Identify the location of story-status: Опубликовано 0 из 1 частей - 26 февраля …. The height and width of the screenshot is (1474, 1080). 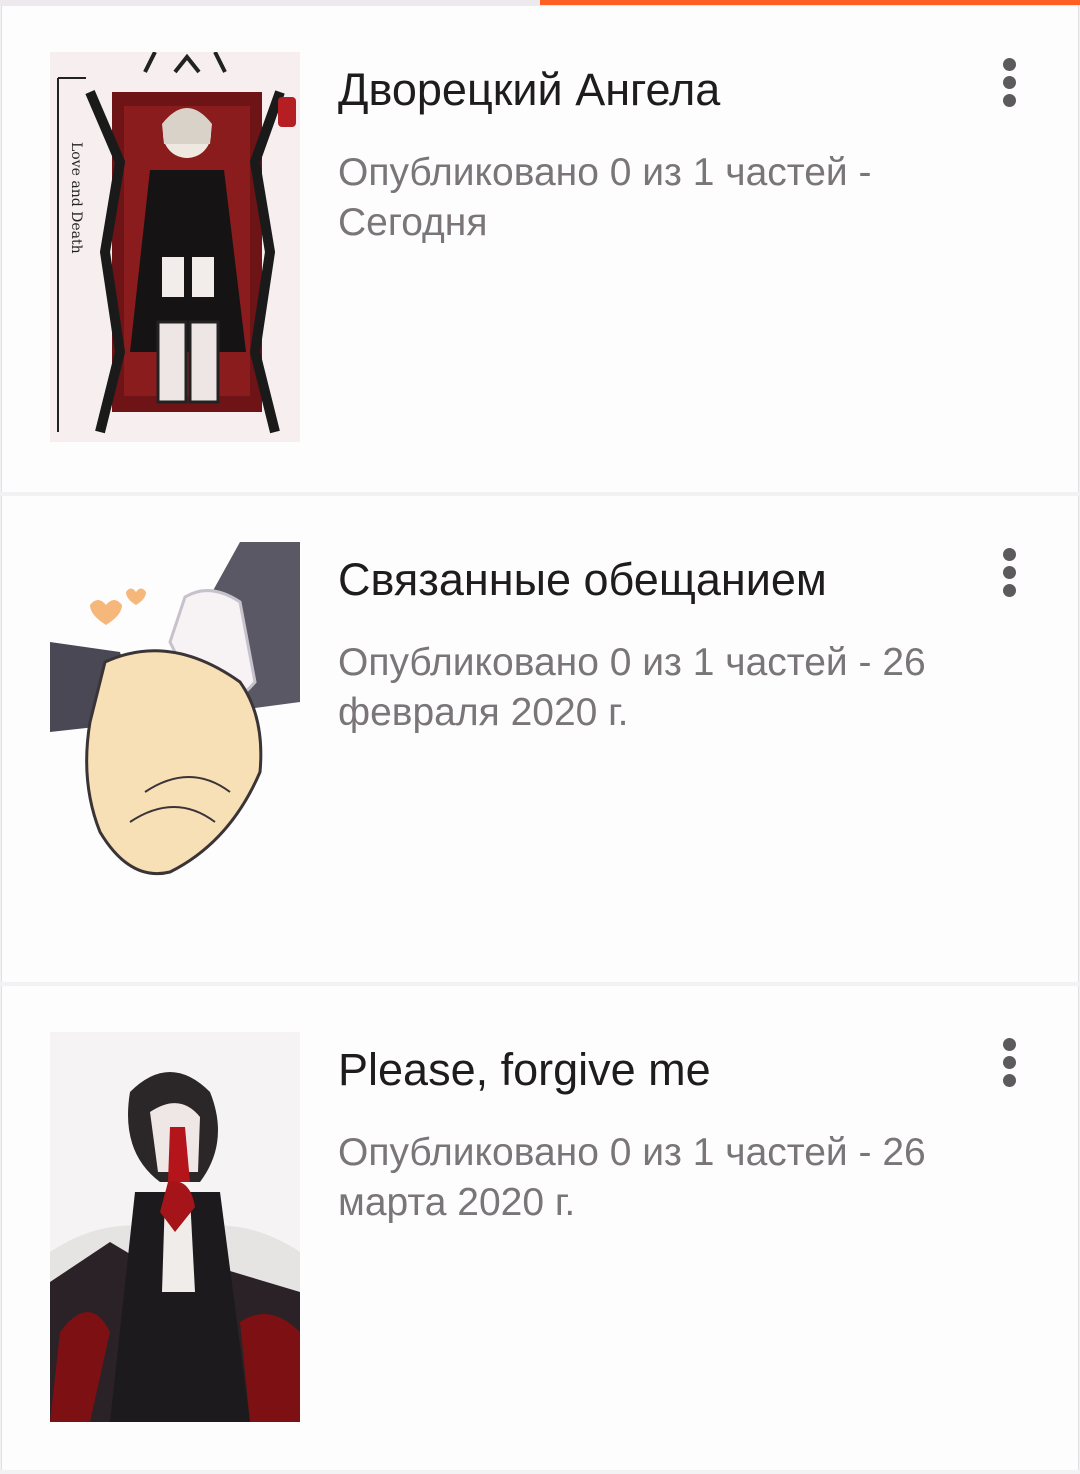
(632, 687).